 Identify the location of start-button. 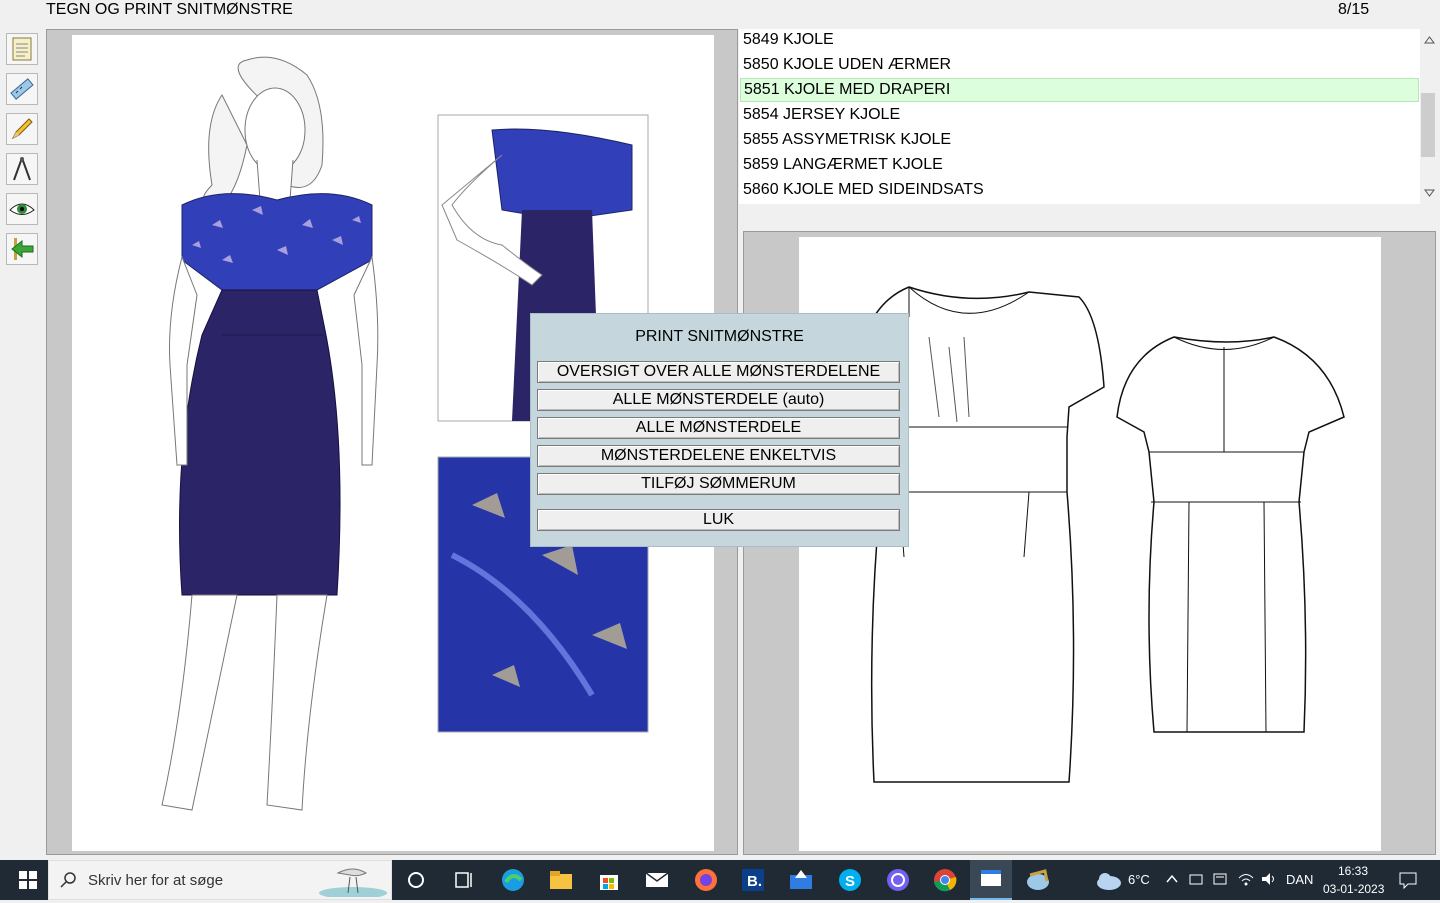
(28, 880).